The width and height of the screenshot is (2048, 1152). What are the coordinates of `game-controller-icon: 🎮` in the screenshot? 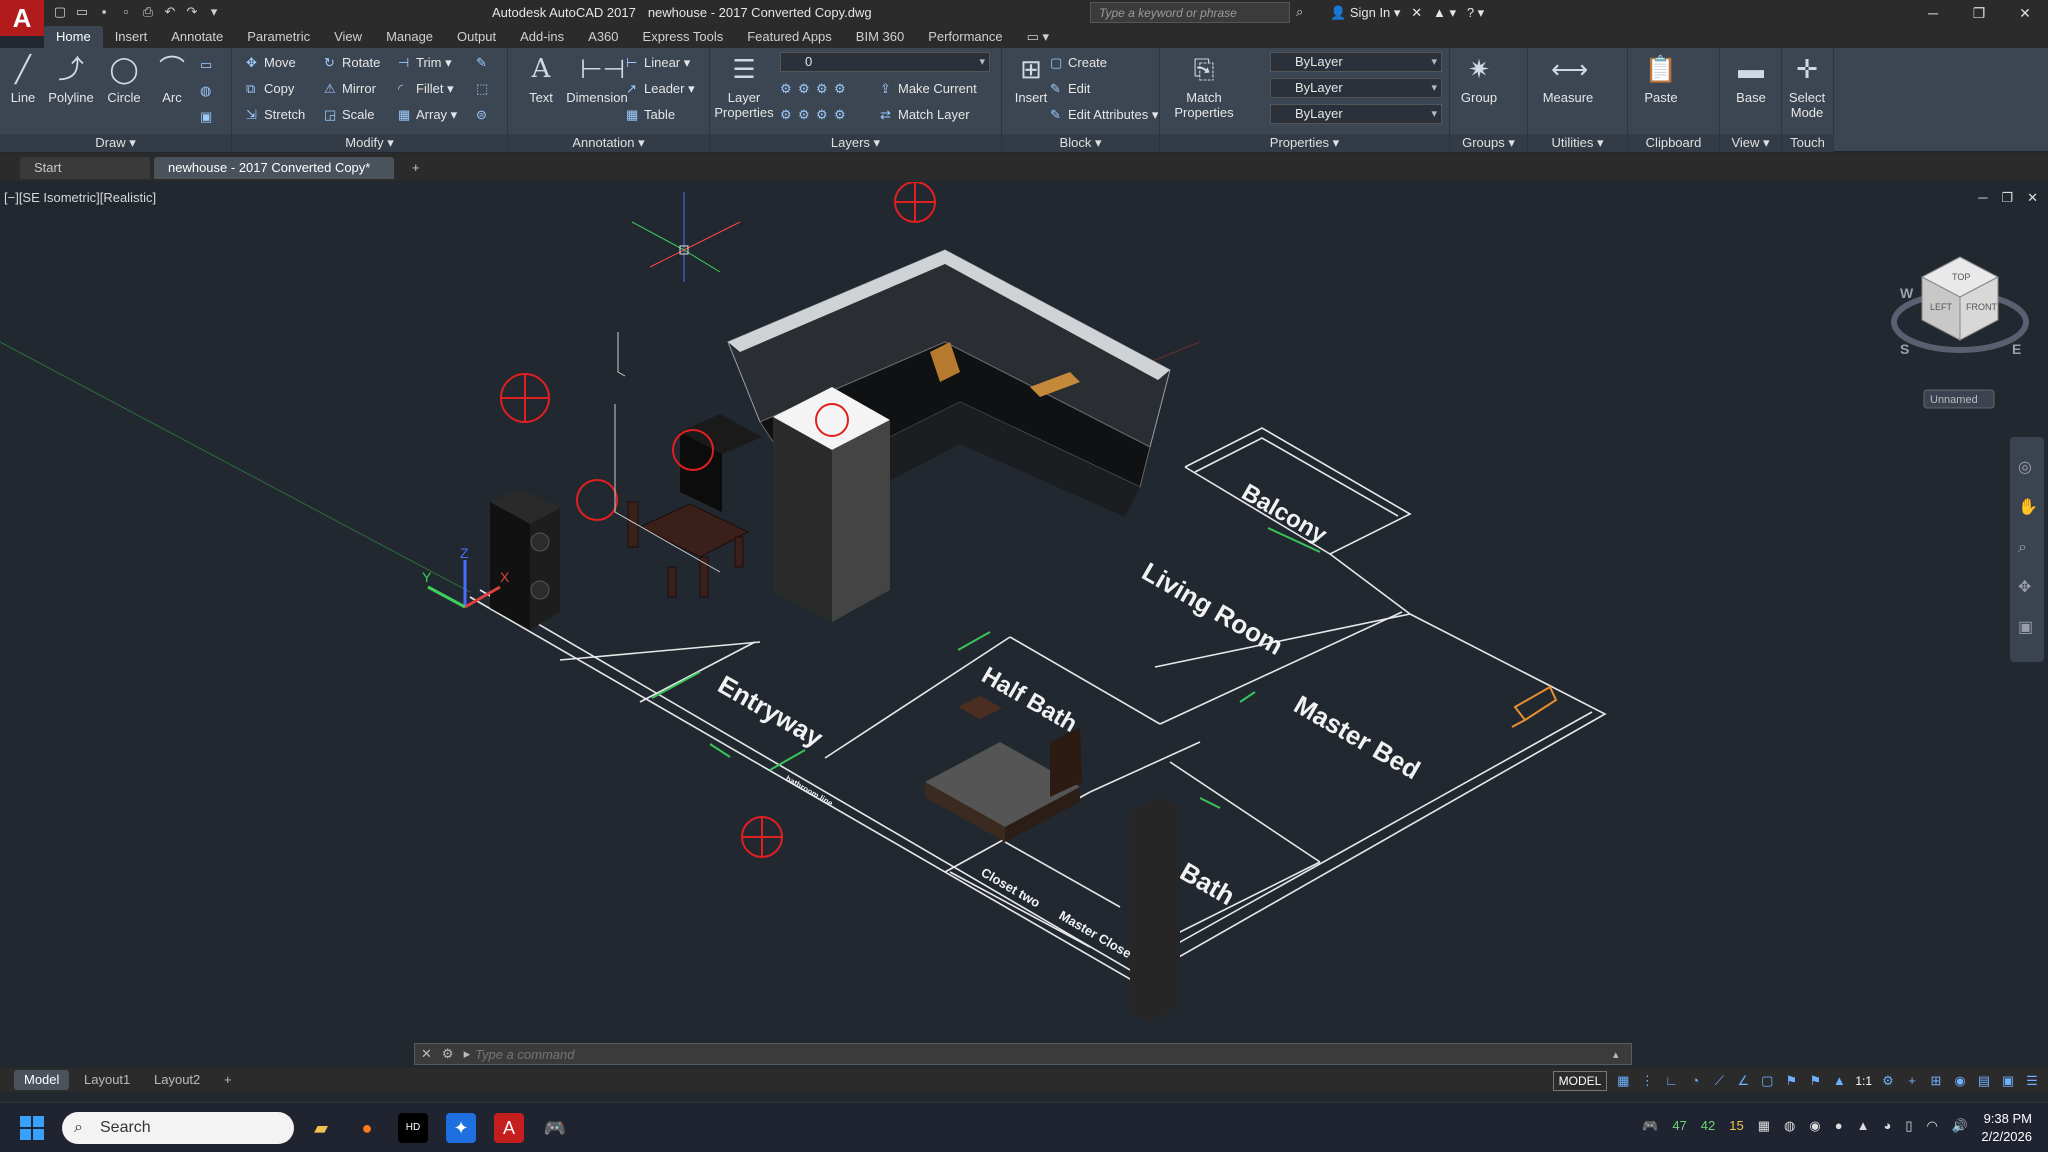 It's located at (555, 1128).